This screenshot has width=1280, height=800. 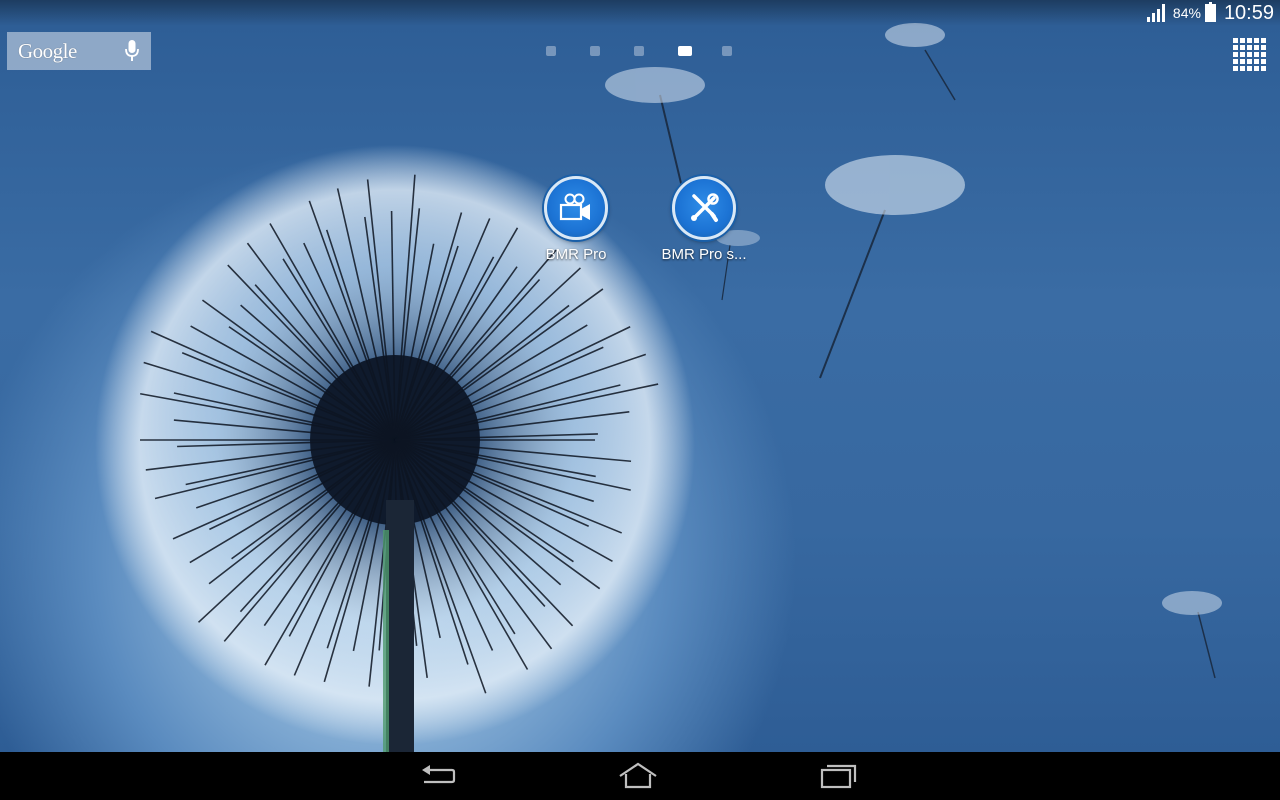 I want to click on google-logo: Google, so click(x=47, y=50).